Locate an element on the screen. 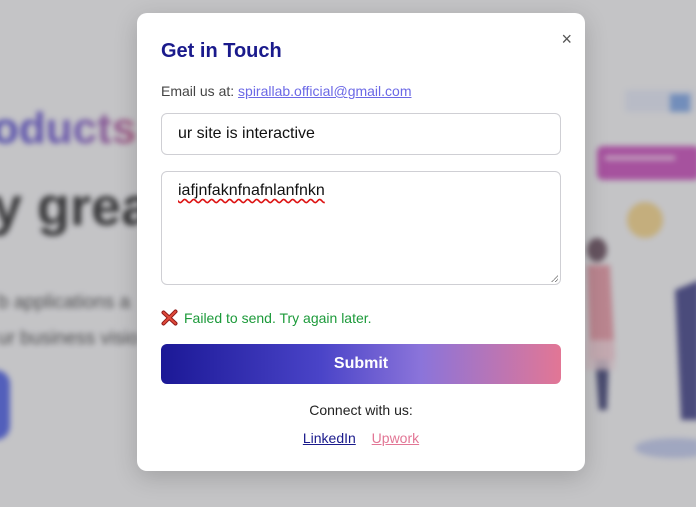 The width and height of the screenshot is (696, 507). subject-input-value: ur site is interactive is located at coordinates (246, 133).